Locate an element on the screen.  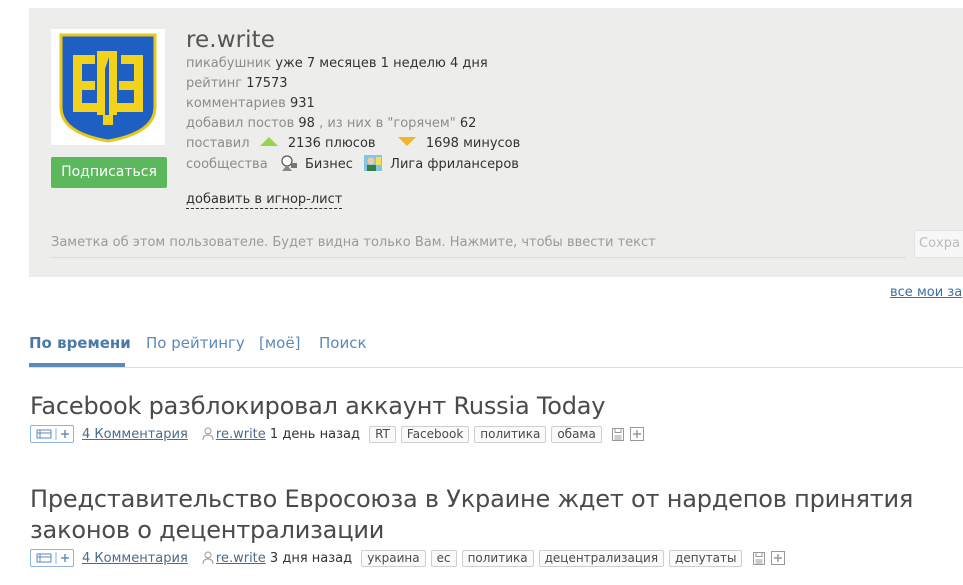
hot-value: 62 is located at coordinates (468, 123).